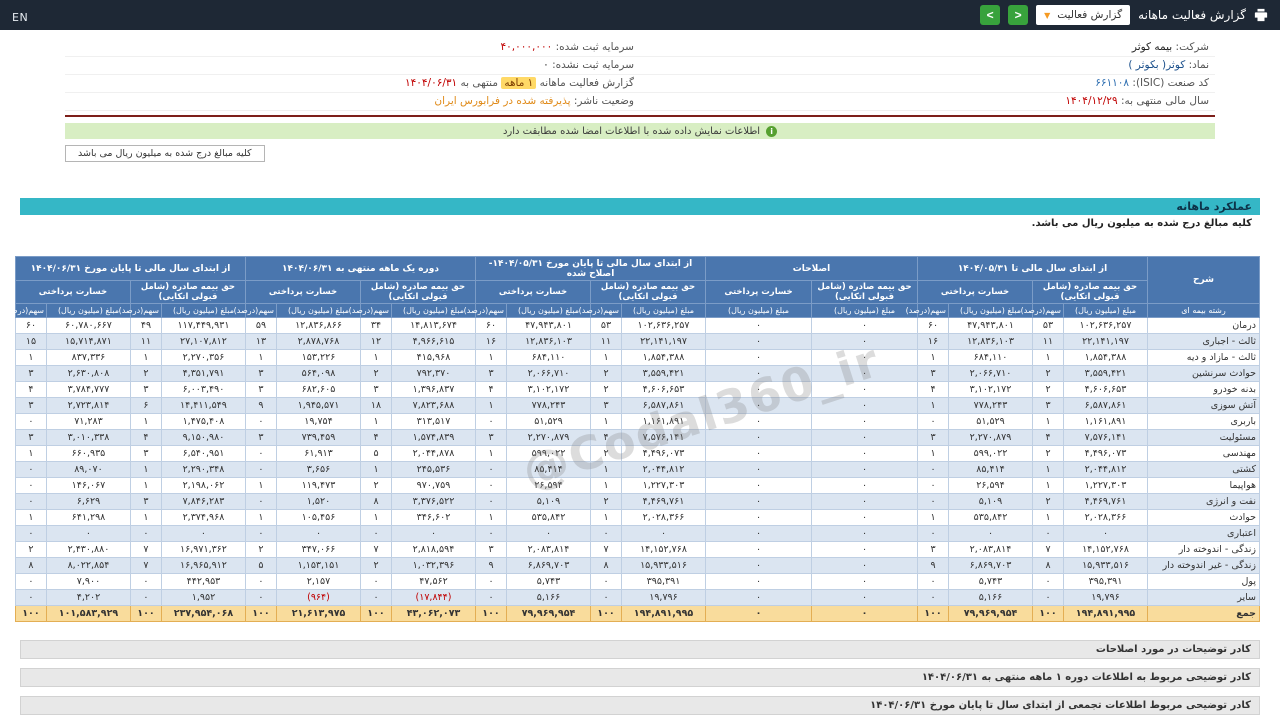  What do you see at coordinates (318, 389) in the screenshot?
I see `cell-value: ۶۸۲,۶۰۵` at bounding box center [318, 389].